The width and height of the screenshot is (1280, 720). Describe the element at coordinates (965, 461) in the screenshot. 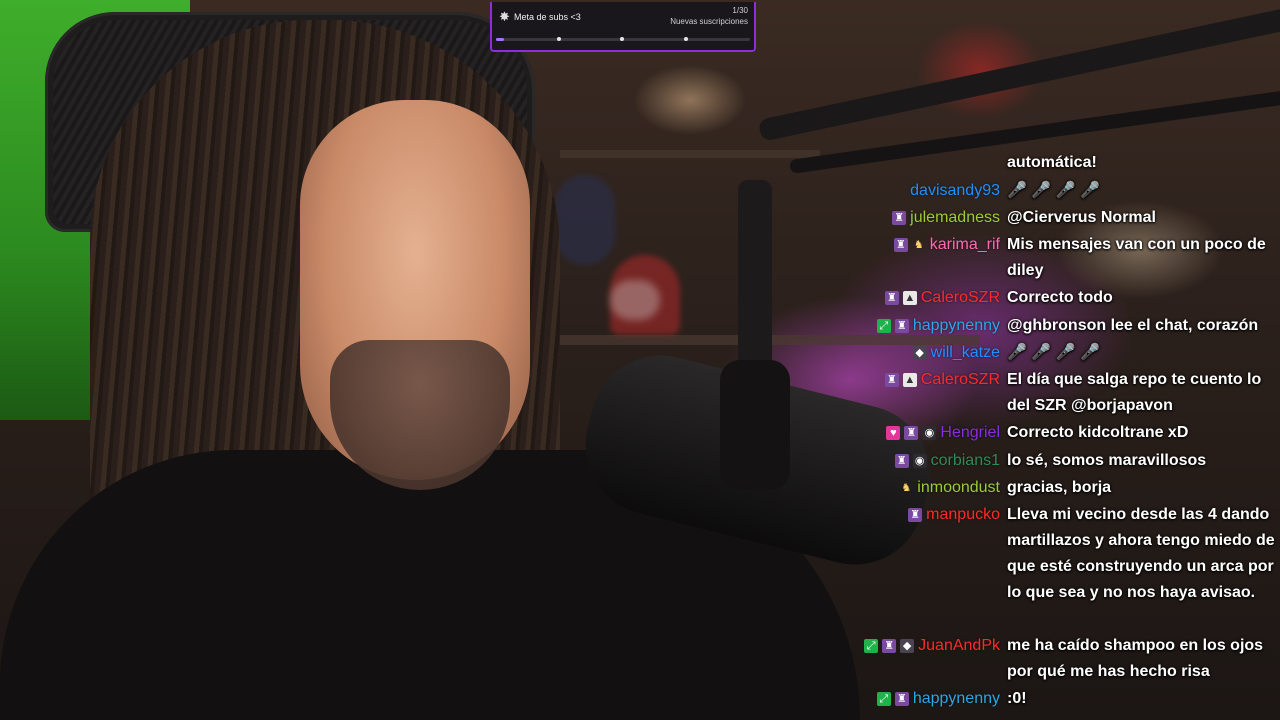

I see `chat-username: corbians1` at that location.